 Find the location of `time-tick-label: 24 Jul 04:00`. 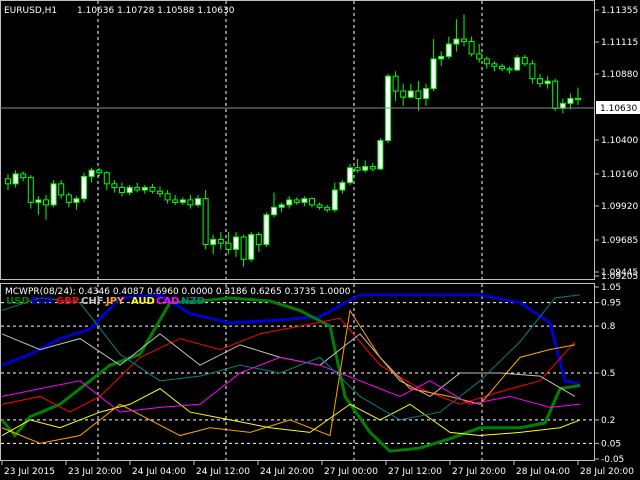

time-tick-label: 24 Jul 04:00 is located at coordinates (159, 472).